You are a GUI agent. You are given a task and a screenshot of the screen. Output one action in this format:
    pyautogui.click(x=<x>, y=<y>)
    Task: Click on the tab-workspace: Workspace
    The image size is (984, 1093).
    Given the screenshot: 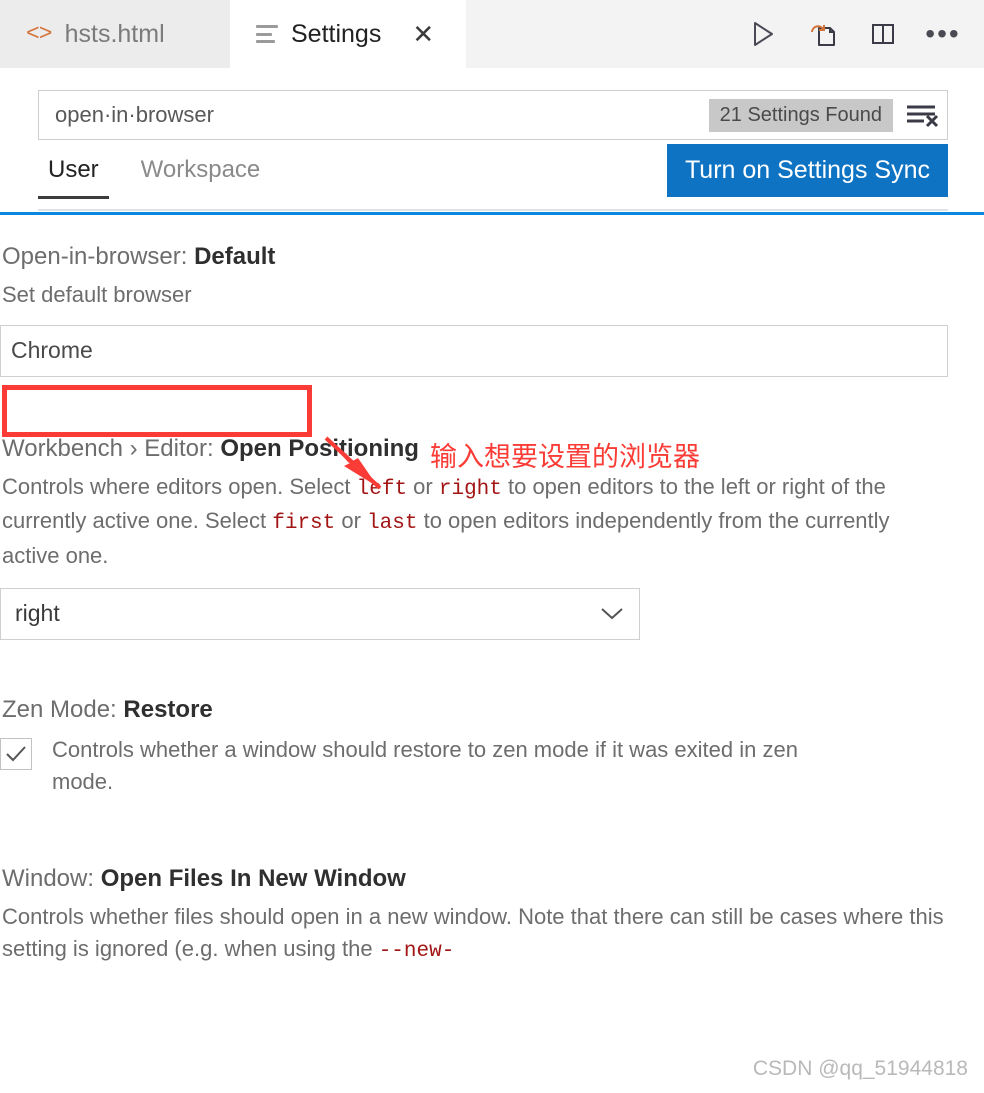 What is the action you would take?
    pyautogui.click(x=201, y=176)
    